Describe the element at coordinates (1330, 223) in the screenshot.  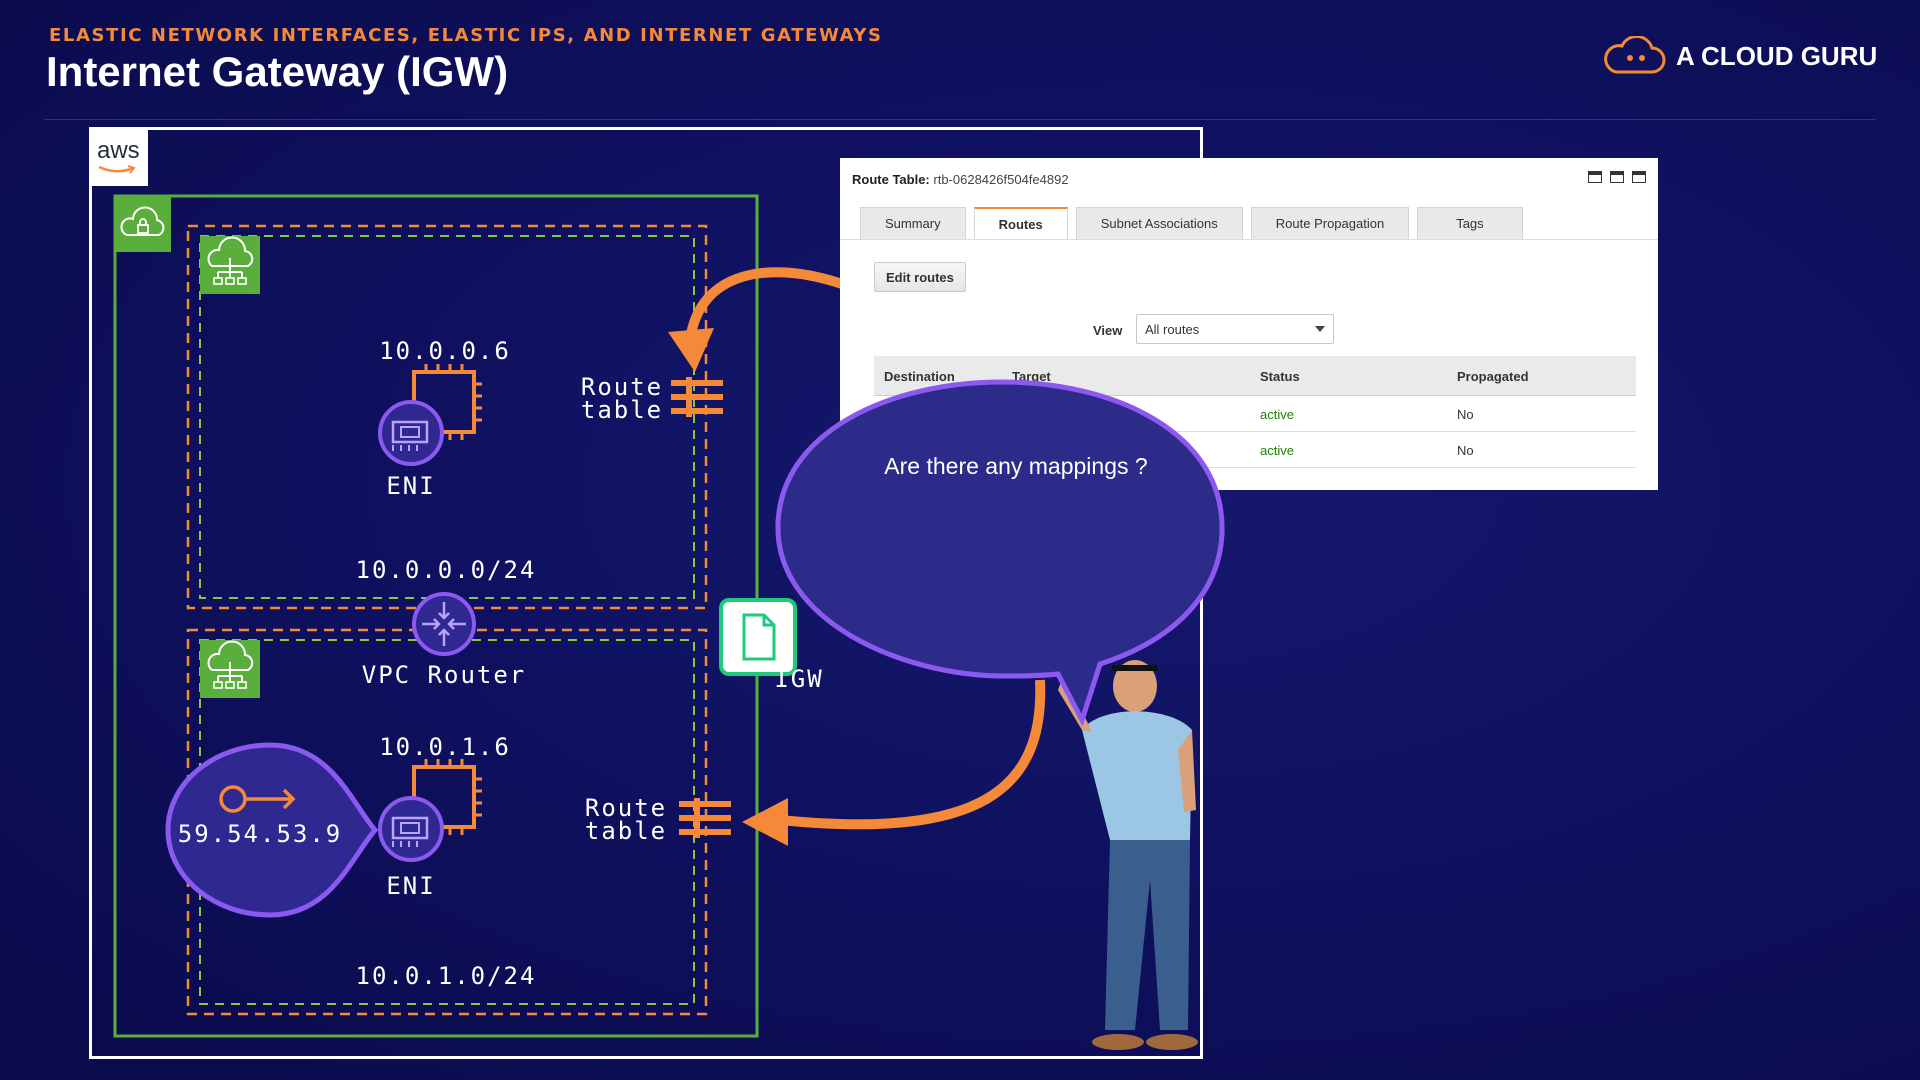
I see `tab-route-propagation: Route Propagation` at that location.